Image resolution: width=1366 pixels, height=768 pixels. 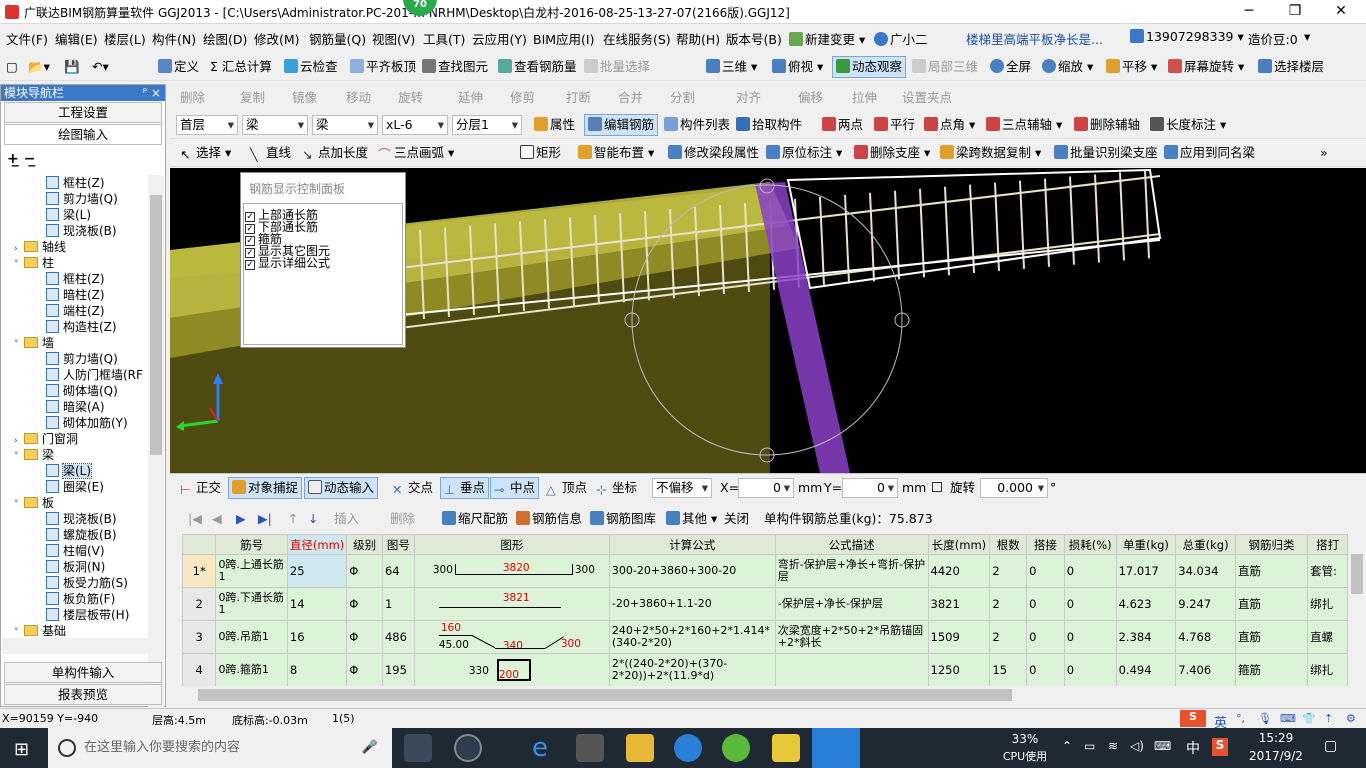 I want to click on restore-button: ❐, so click(x=1295, y=12).